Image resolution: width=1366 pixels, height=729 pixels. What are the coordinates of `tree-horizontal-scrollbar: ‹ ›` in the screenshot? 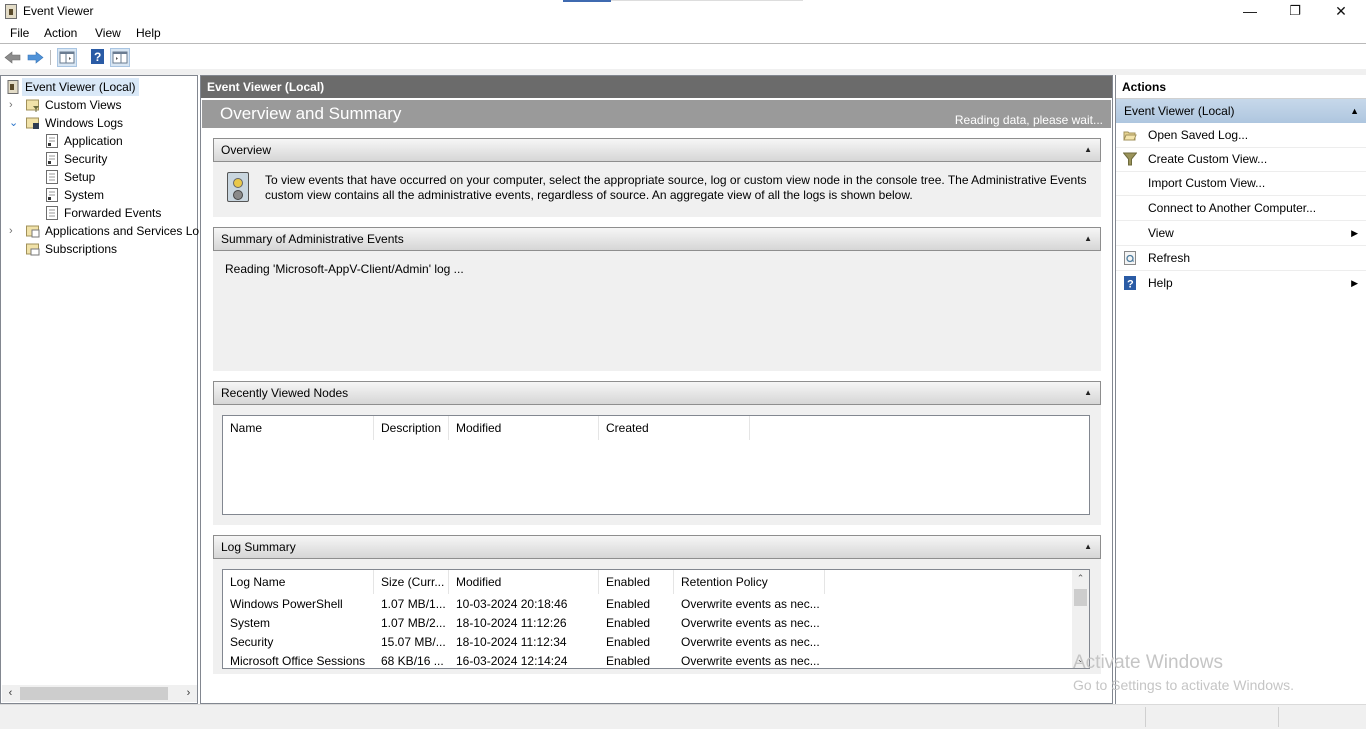 It's located at (99, 693).